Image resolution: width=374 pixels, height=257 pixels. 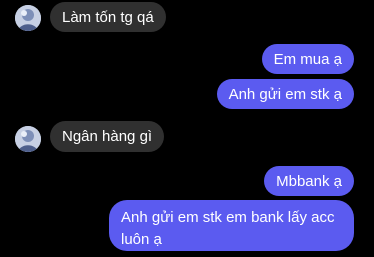 What do you see at coordinates (231, 225) in the screenshot?
I see `message-bubble-outgoing: Anh gửi em stk em bank lấy acc luôn ạ` at bounding box center [231, 225].